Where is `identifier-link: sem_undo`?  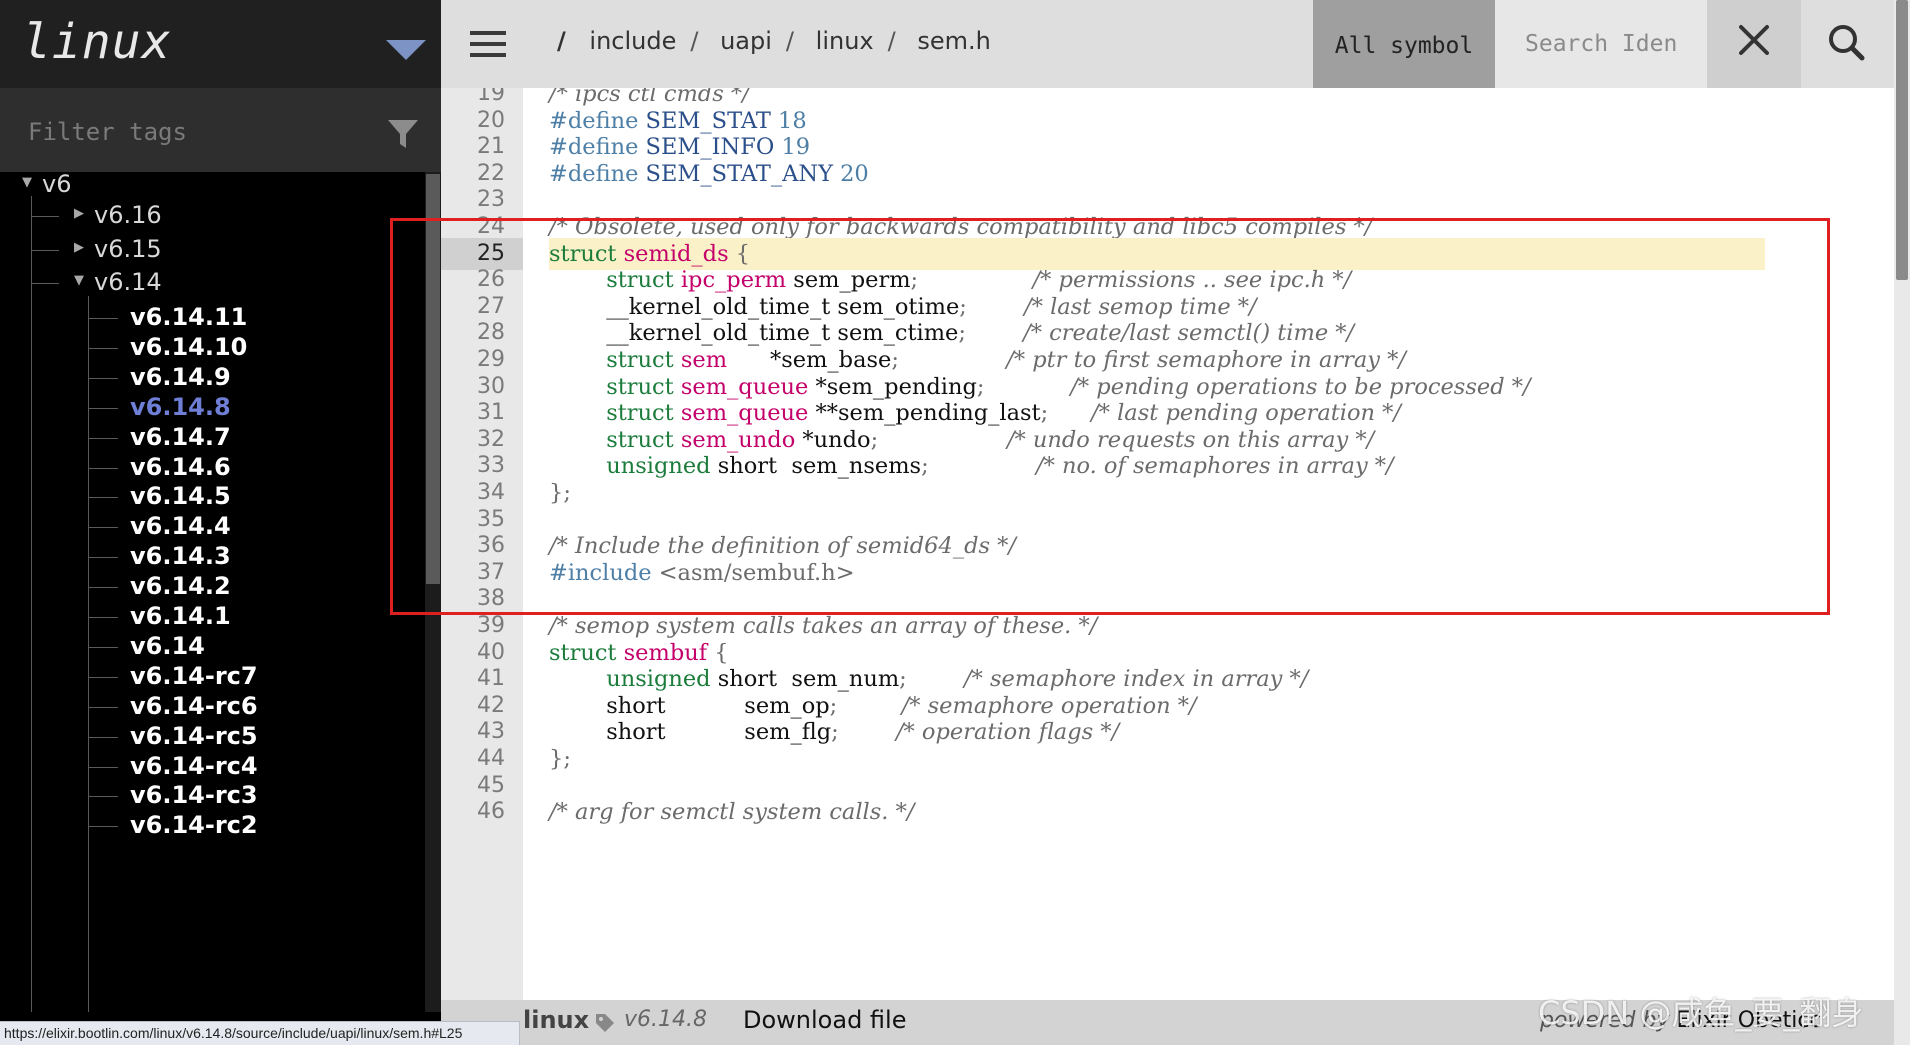 identifier-link: sem_undo is located at coordinates (738, 440).